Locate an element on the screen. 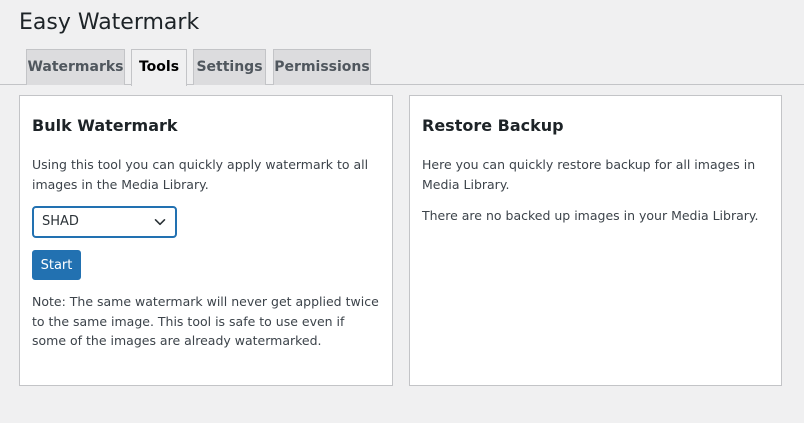 The width and height of the screenshot is (804, 423). start-button: Start is located at coordinates (56, 265).